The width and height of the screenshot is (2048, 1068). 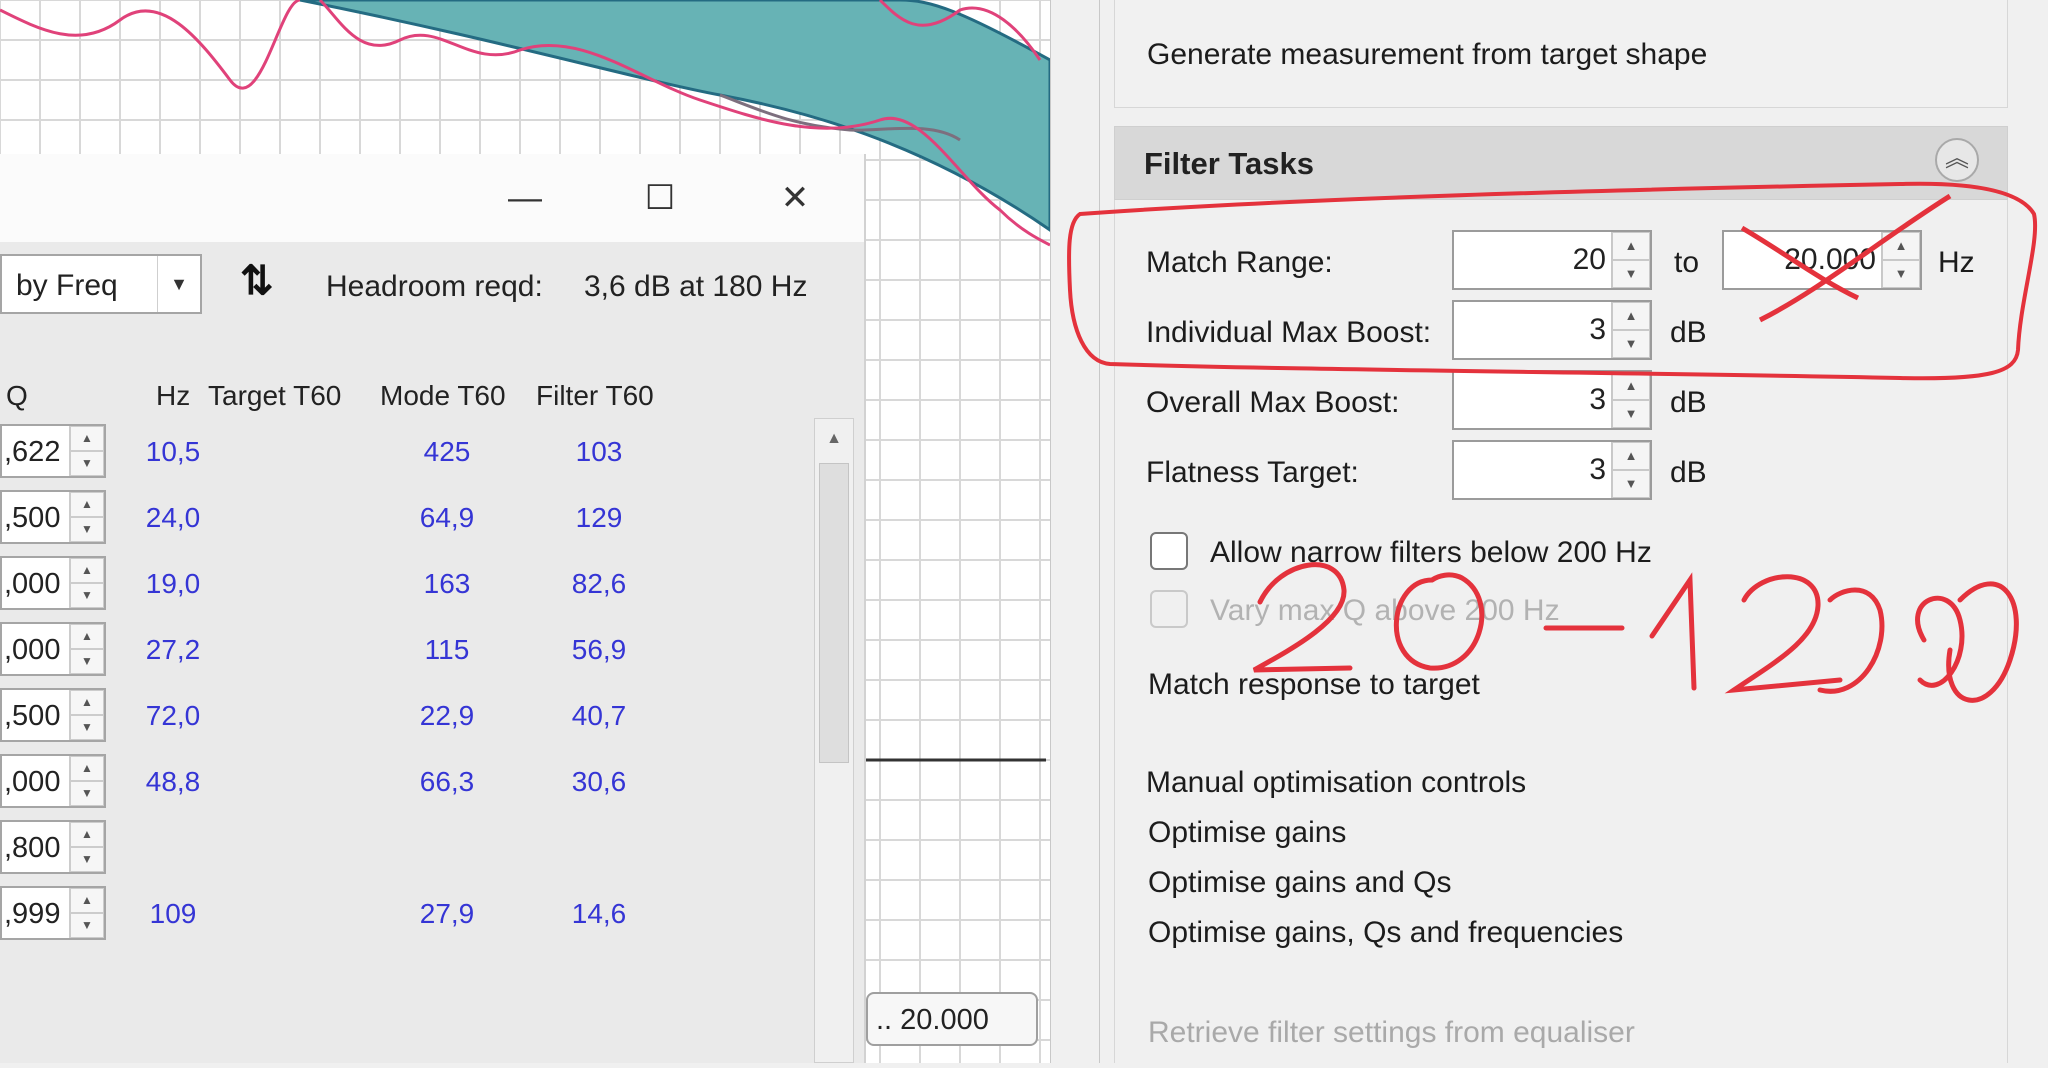 I want to click on annotation-ellipse, so click(x=1552, y=281).